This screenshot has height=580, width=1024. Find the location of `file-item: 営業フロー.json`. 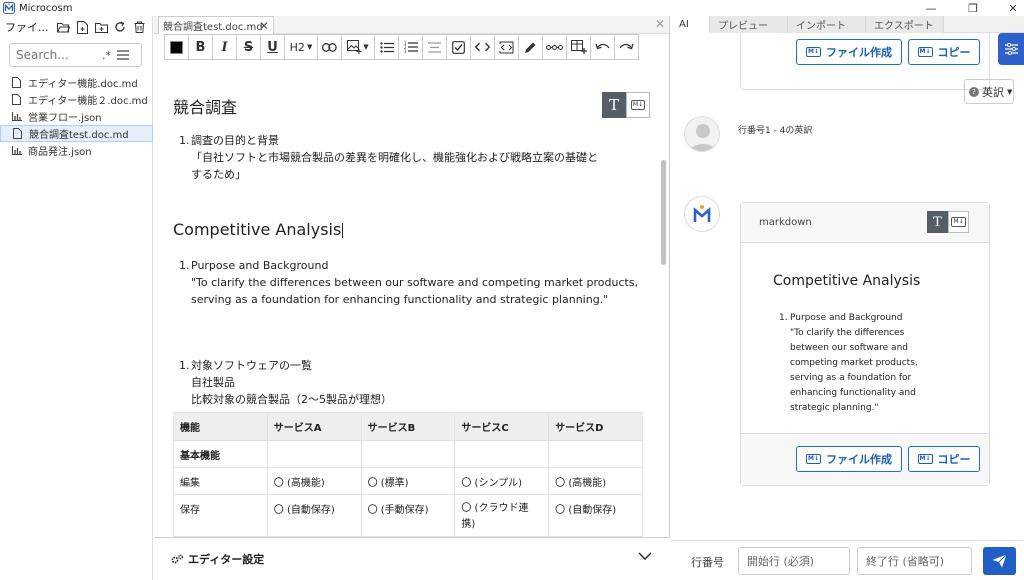

file-item: 営業フロー.json is located at coordinates (76, 116).